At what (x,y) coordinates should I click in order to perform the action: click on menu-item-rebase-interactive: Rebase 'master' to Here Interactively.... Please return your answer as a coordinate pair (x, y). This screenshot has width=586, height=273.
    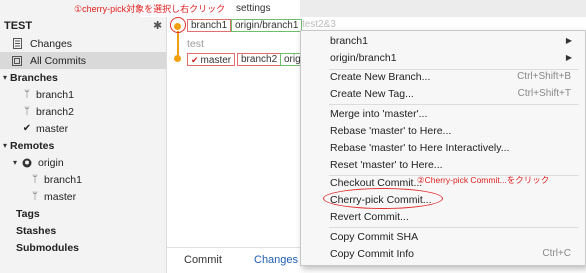
    Looking at the image, I should click on (443, 147).